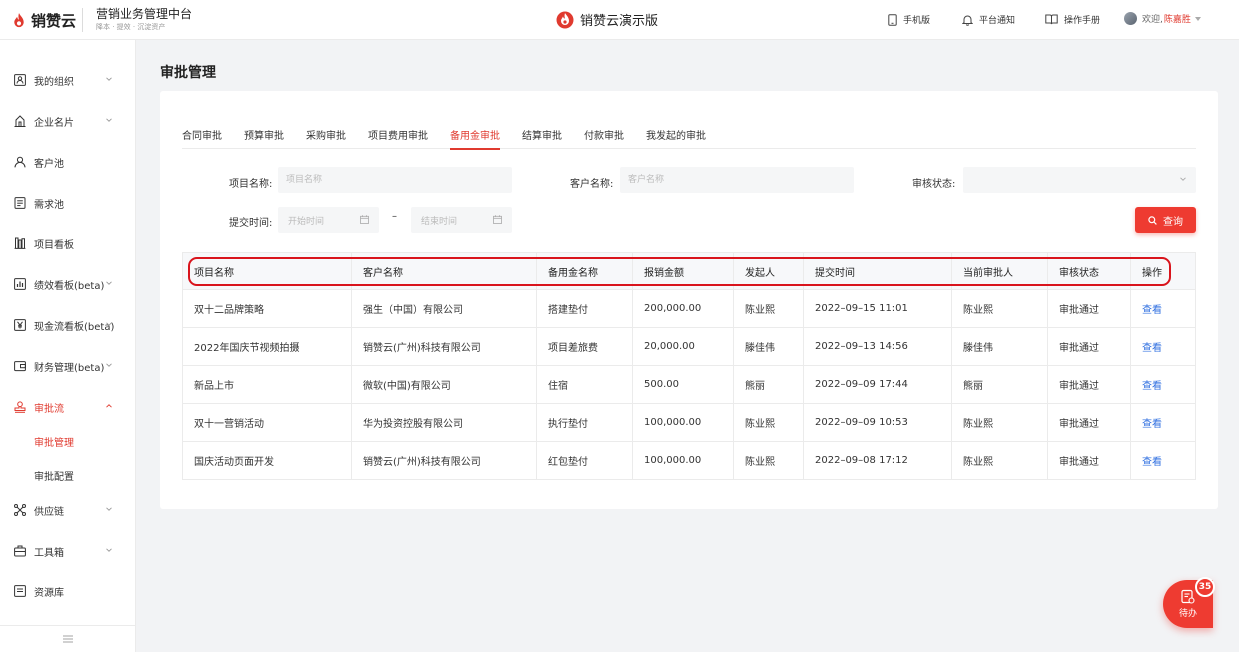 The image size is (1239, 652). What do you see at coordinates (1051, 19) in the screenshot?
I see `book-icon` at bounding box center [1051, 19].